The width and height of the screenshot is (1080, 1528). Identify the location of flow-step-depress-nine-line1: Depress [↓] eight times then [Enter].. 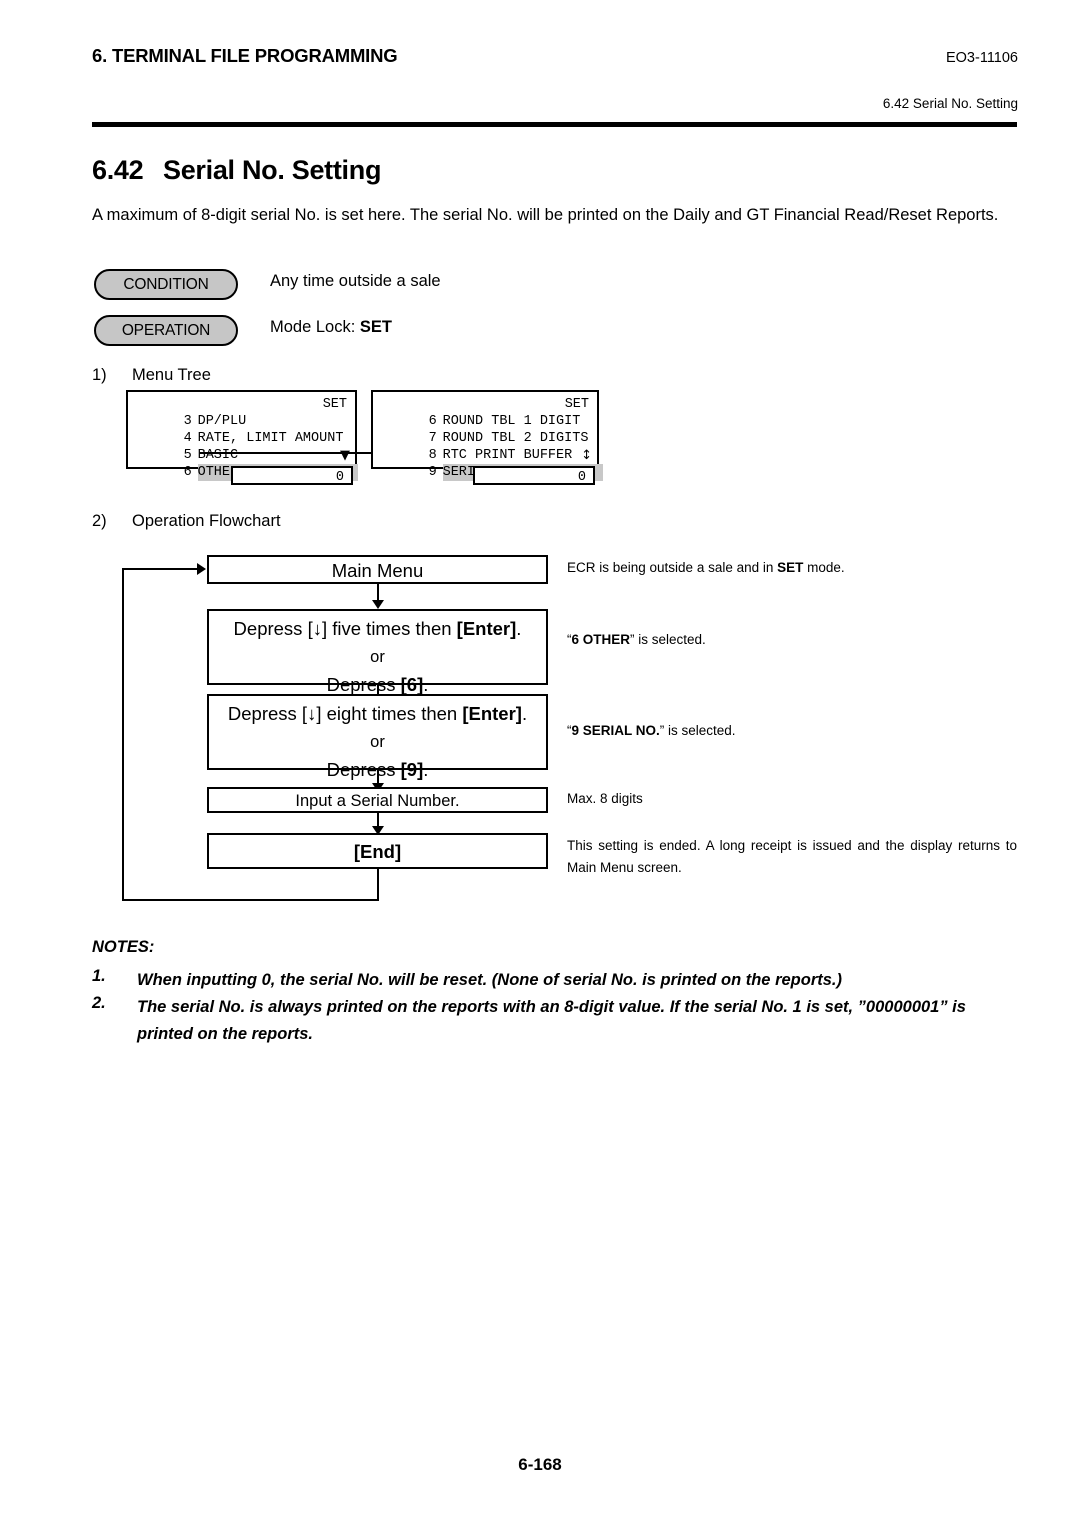
(377, 714).